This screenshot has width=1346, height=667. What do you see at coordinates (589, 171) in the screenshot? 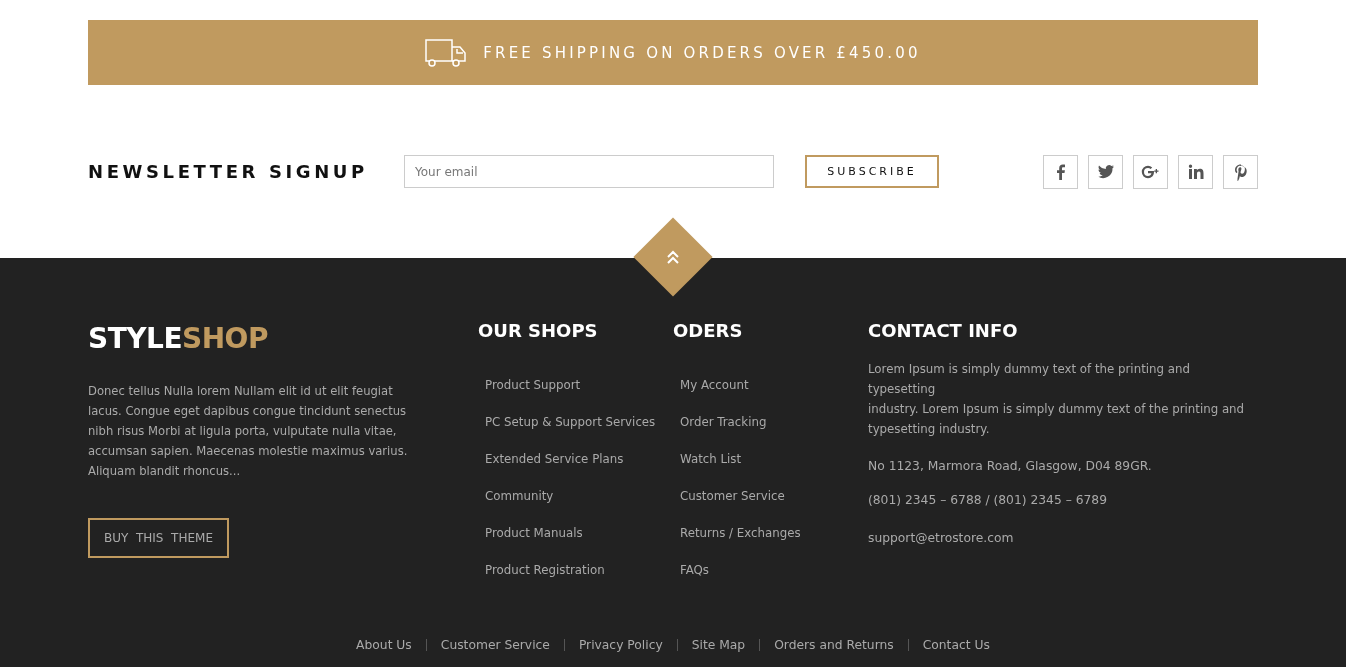
I see `email-field: Your email` at bounding box center [589, 171].